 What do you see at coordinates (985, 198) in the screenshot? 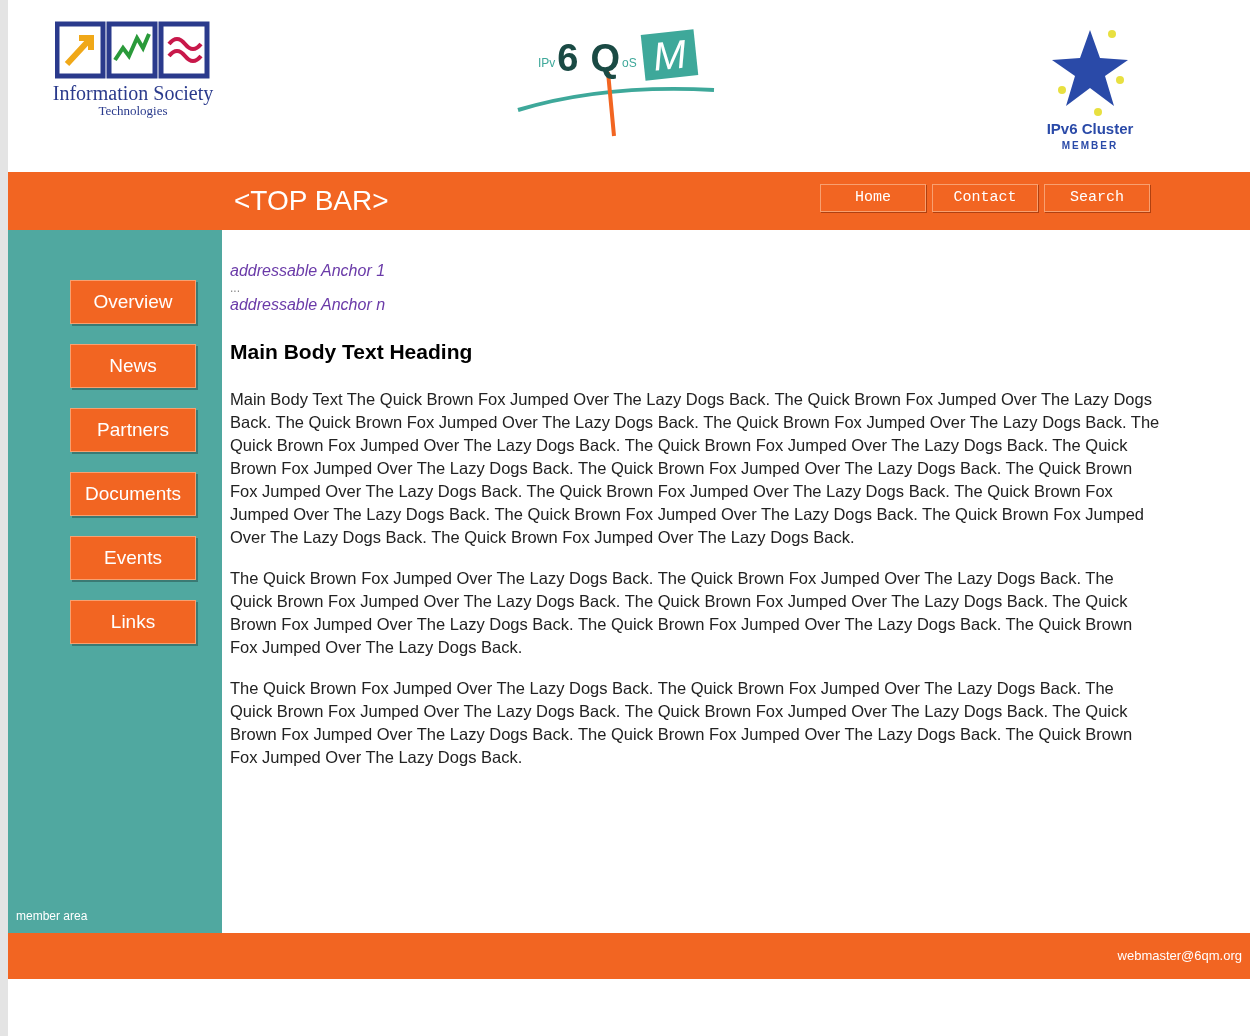
I see `nav-button: Contact` at bounding box center [985, 198].